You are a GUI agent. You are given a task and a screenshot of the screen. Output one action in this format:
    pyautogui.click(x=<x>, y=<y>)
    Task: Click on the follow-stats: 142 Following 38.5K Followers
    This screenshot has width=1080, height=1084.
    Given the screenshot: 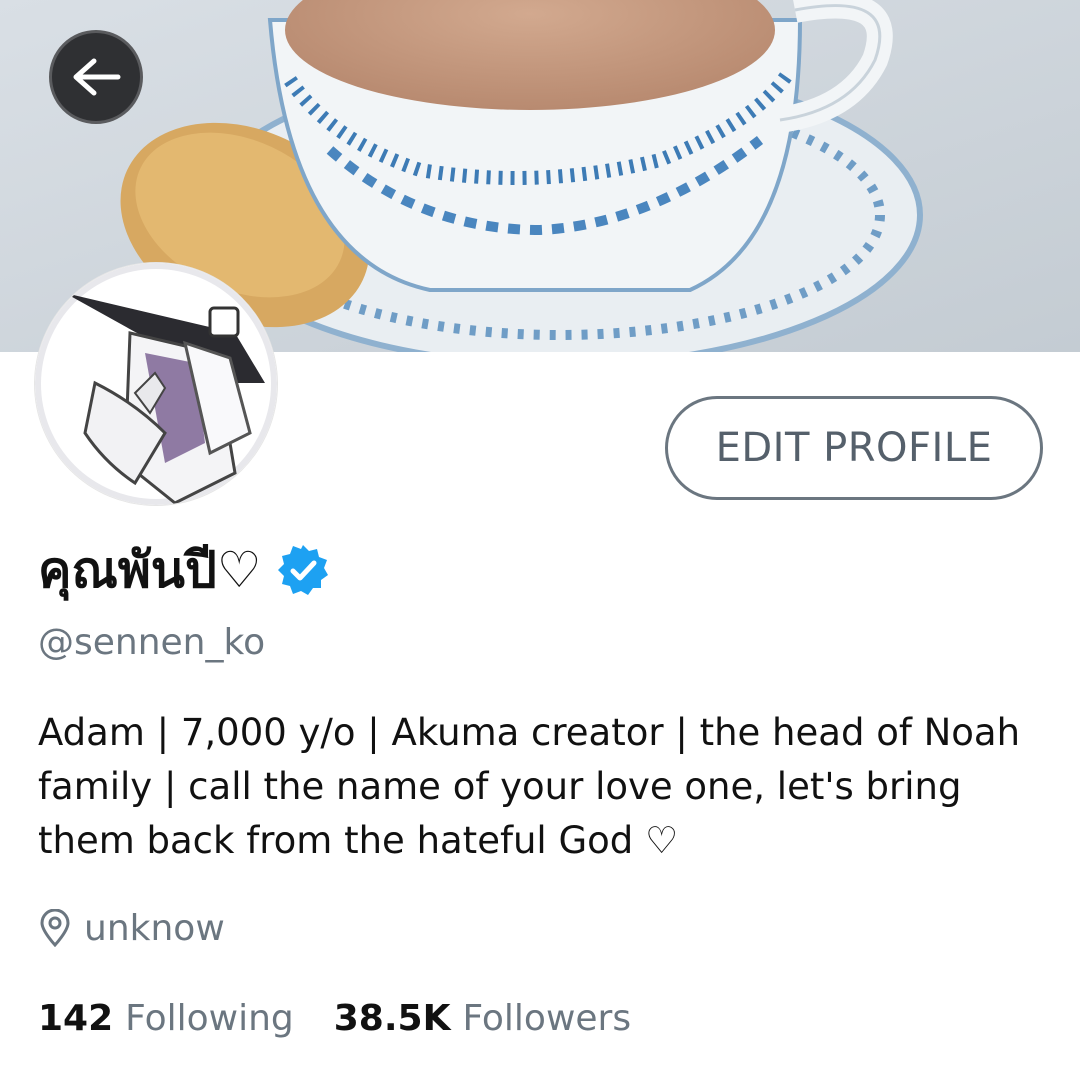 What is the action you would take?
    pyautogui.click(x=334, y=1018)
    